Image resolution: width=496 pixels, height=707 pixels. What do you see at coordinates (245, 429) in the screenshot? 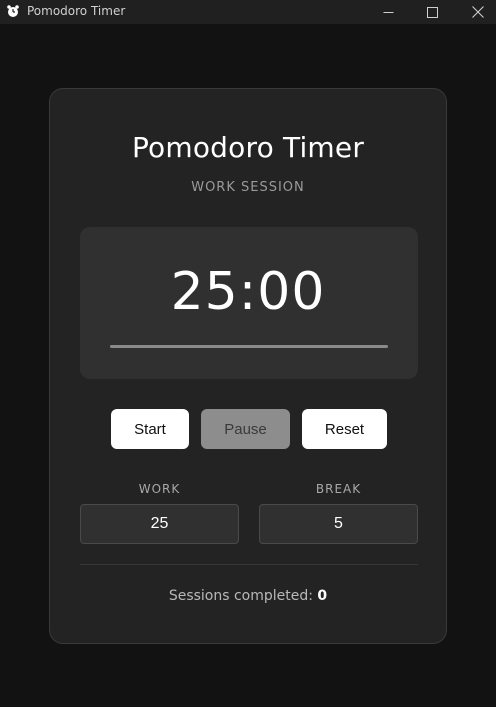
I see `pause-button: Pause` at bounding box center [245, 429].